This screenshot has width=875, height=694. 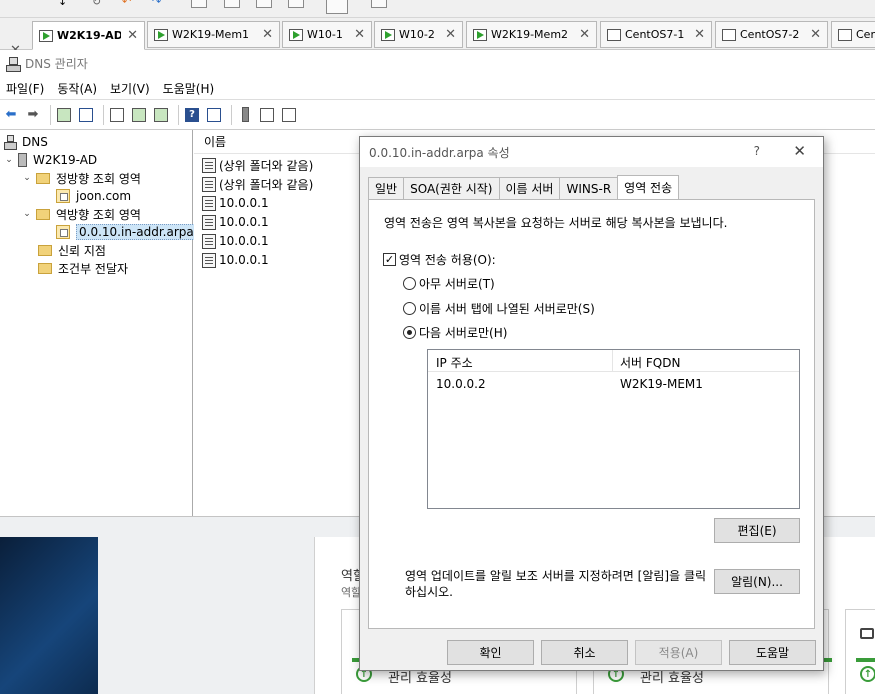 What do you see at coordinates (860, 651) in the screenshot?
I see `role-card: ↑` at bounding box center [860, 651].